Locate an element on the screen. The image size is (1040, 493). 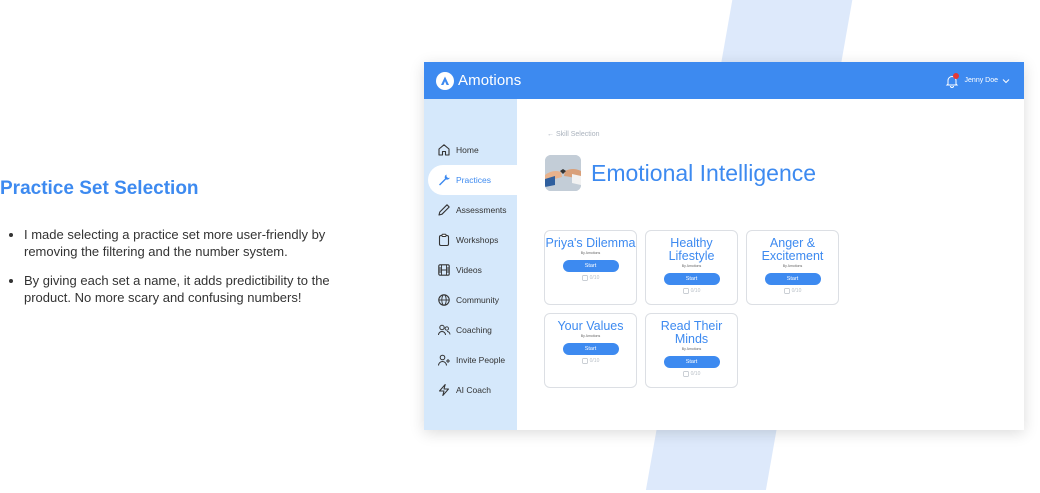
practice-set-card: Healthy Lifestyle By Amotions Start 0/10 is located at coordinates (691, 267).